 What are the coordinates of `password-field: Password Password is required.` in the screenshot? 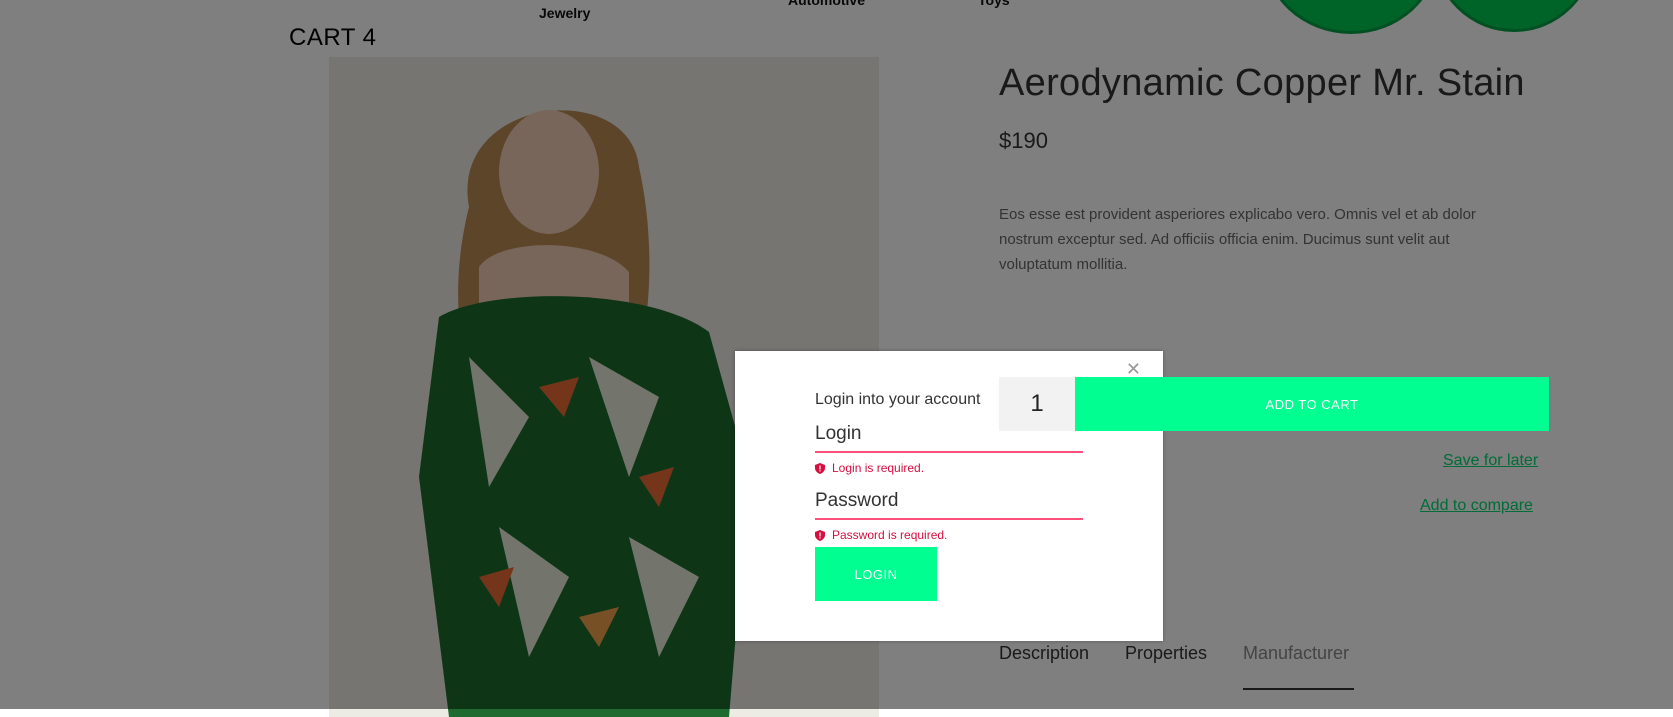 It's located at (949, 516).